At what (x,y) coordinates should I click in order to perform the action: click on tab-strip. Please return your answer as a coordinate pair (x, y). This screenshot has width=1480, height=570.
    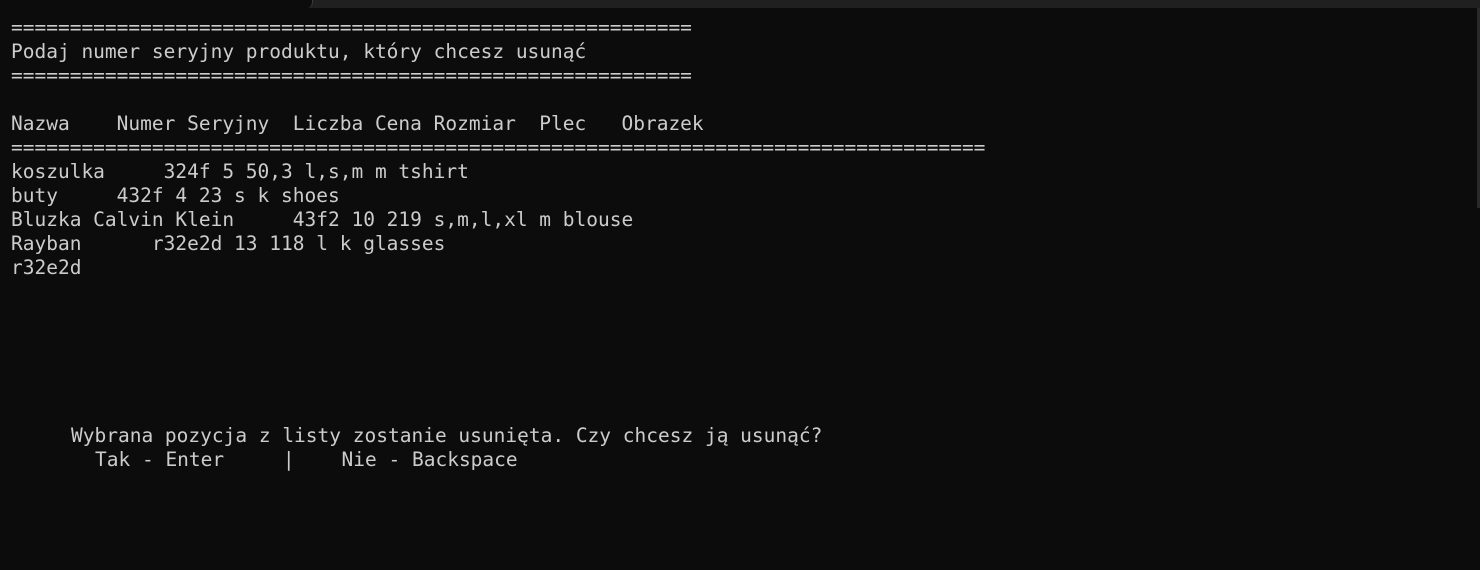
    Looking at the image, I should click on (740, 4).